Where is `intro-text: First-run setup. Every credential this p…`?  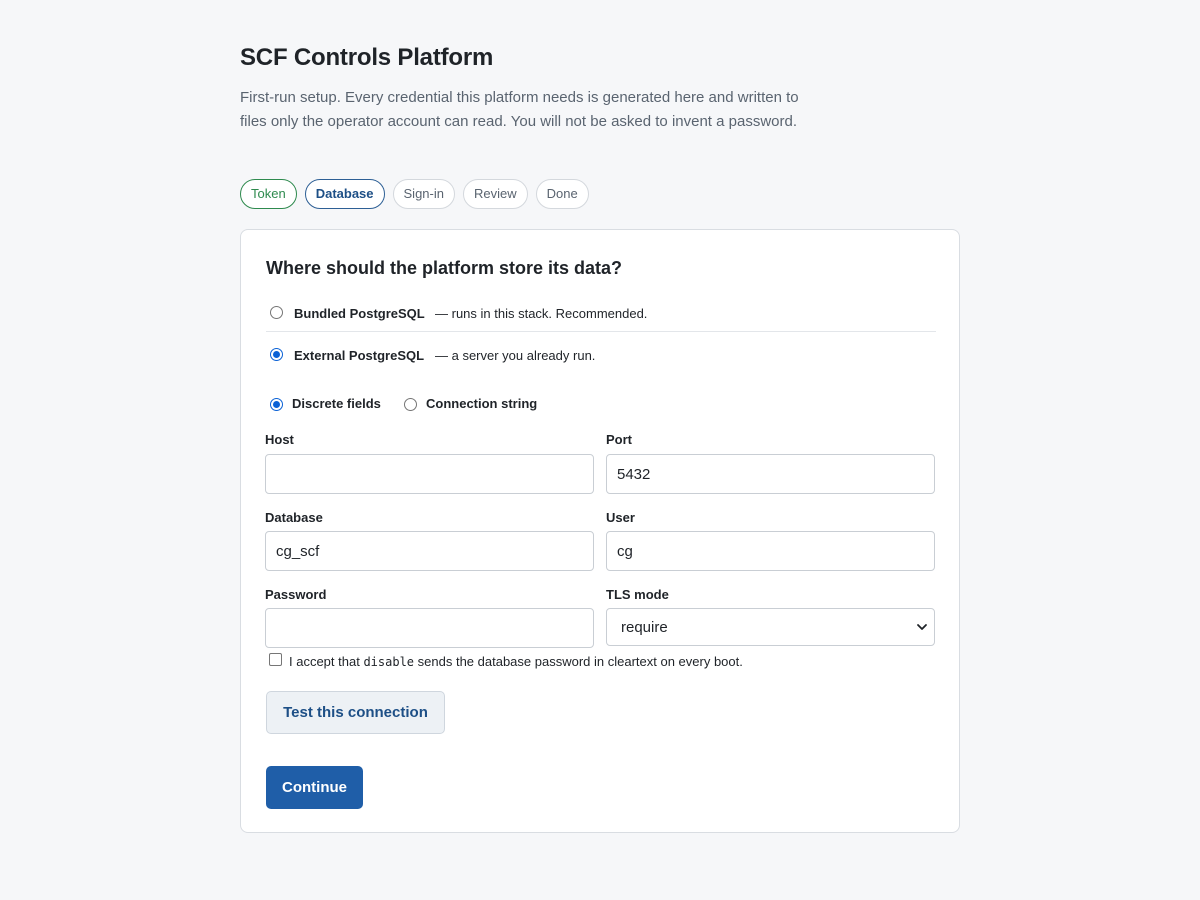 intro-text: First-run setup. Every credential this p… is located at coordinates (519, 109).